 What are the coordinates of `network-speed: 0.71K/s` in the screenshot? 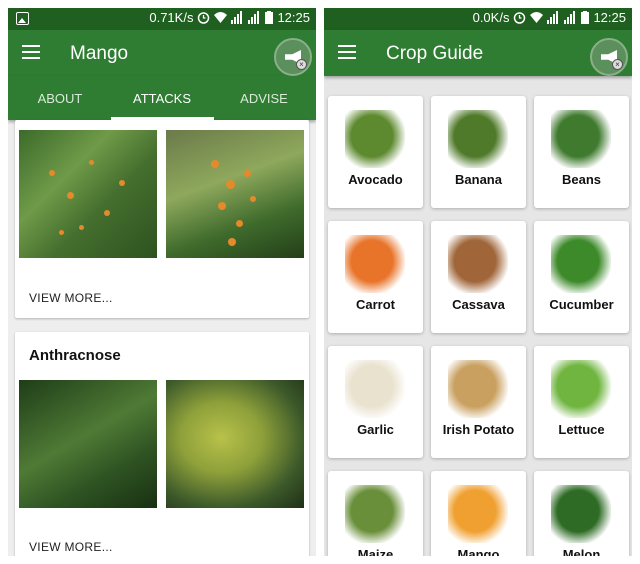 It's located at (171, 17).